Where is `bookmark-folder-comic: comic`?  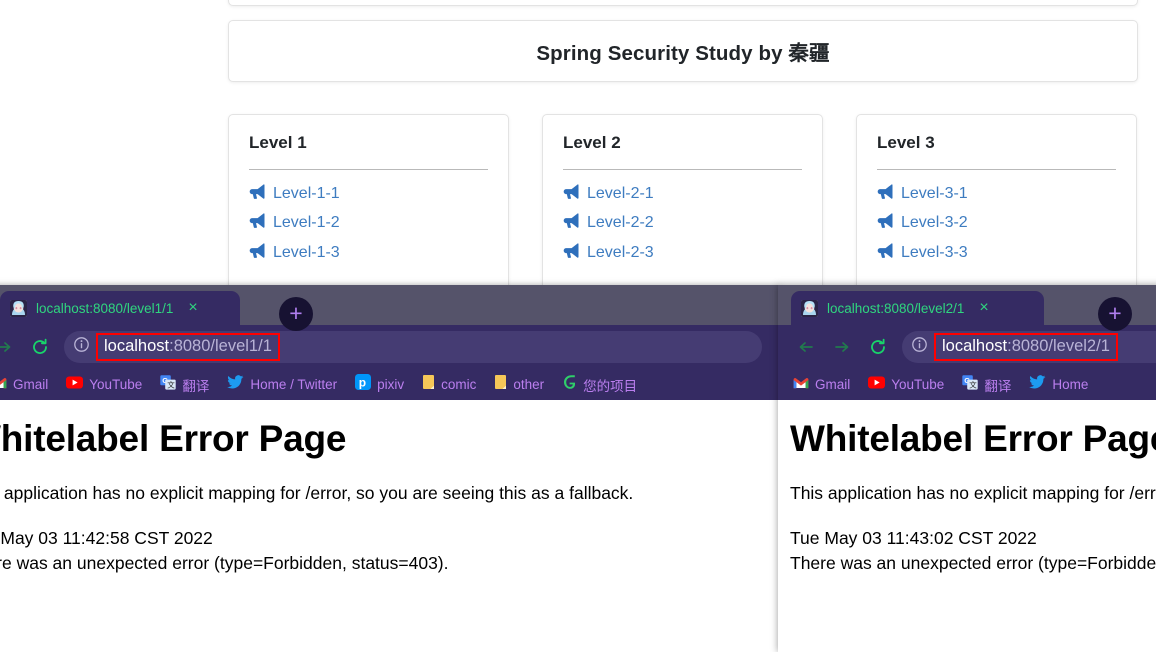
bookmark-folder-comic: comic is located at coordinates (449, 384).